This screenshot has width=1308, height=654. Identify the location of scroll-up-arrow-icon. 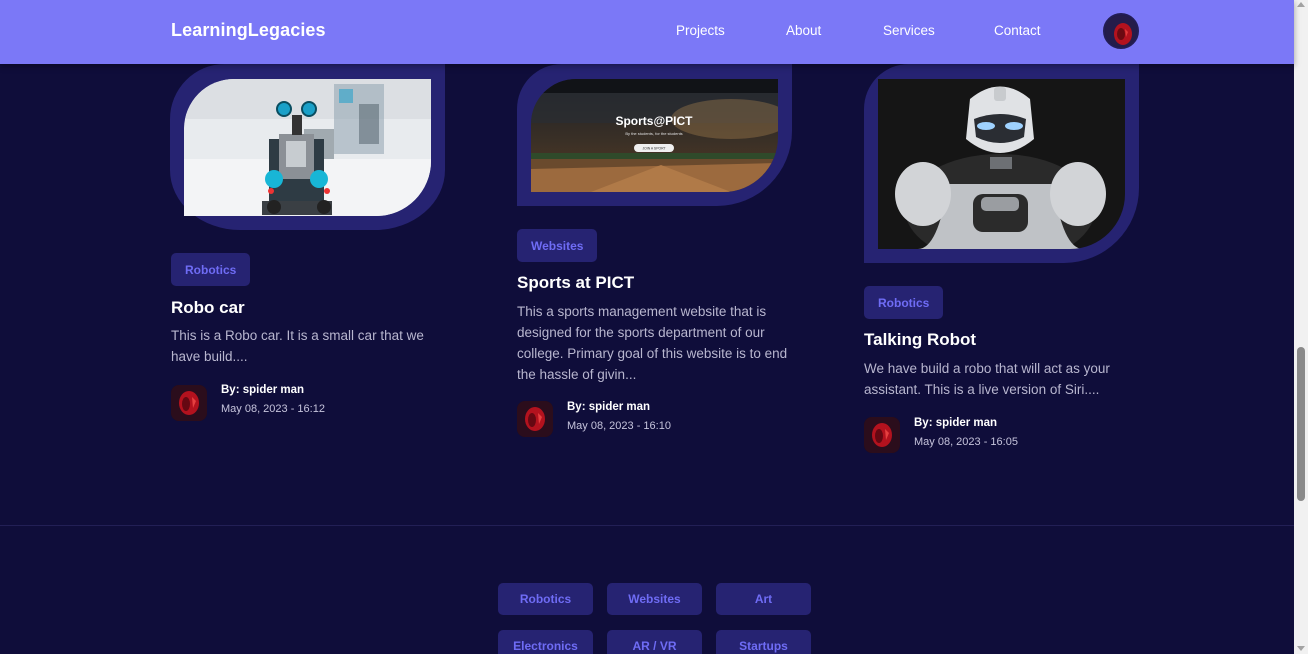
(1301, 4).